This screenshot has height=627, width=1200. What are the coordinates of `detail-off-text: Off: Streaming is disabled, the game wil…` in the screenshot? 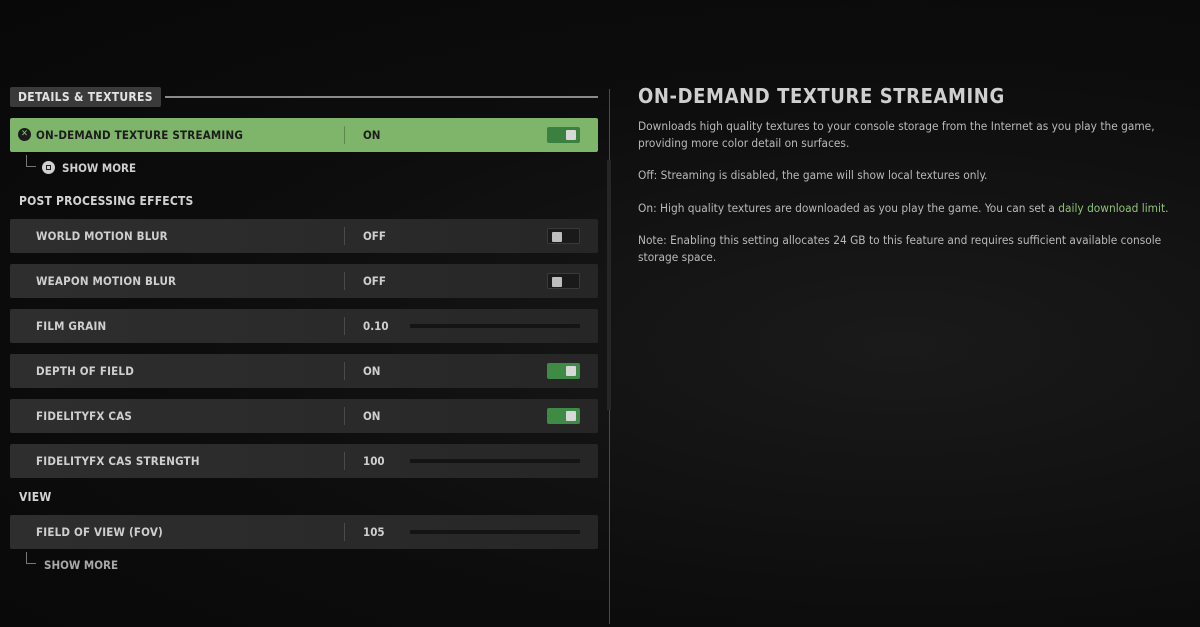 It's located at (813, 175).